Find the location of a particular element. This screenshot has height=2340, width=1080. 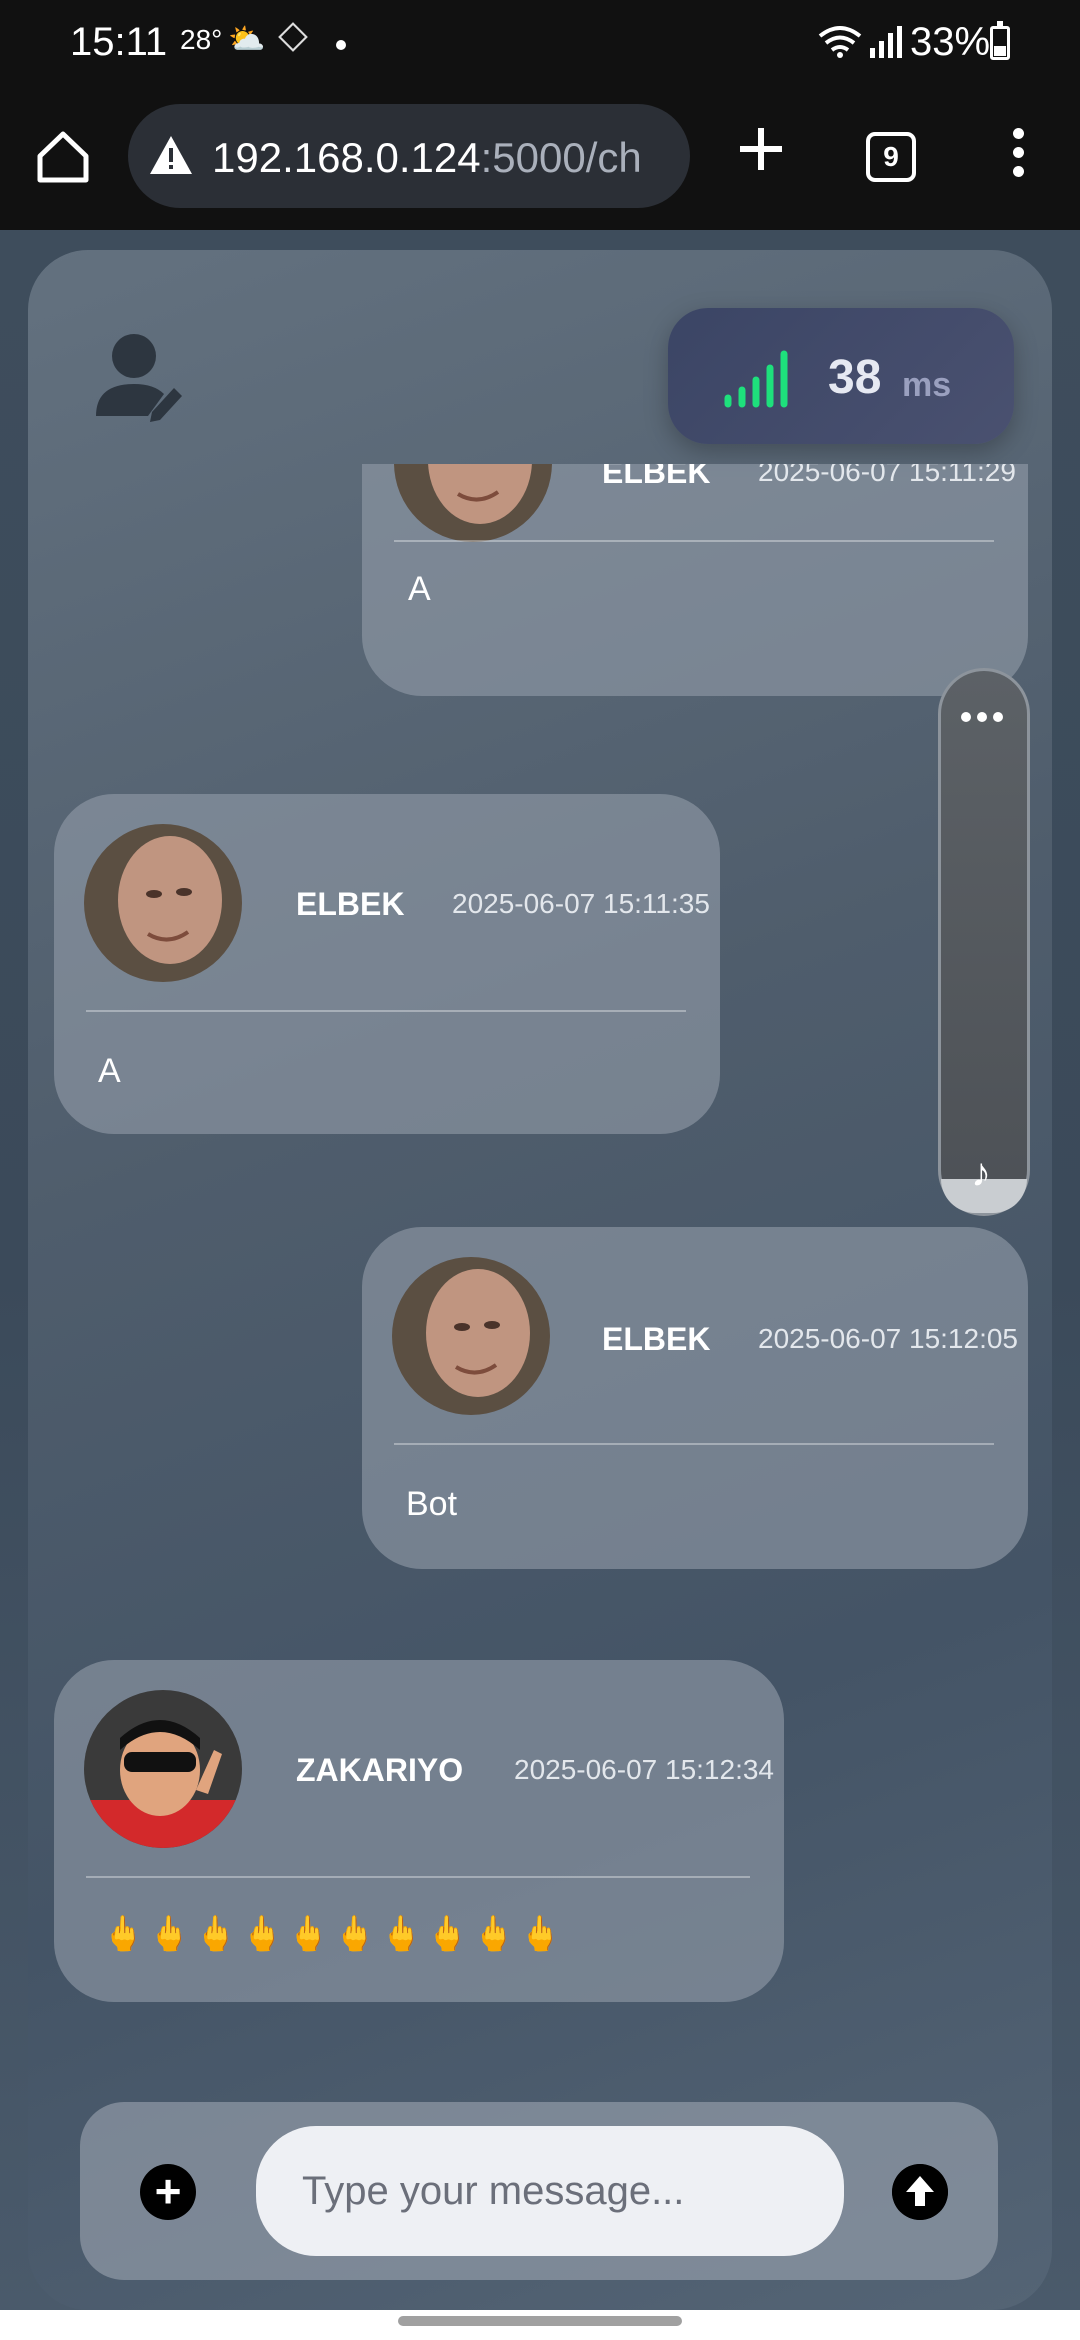

url-host: 192.168.0.124 is located at coordinates (346, 157).